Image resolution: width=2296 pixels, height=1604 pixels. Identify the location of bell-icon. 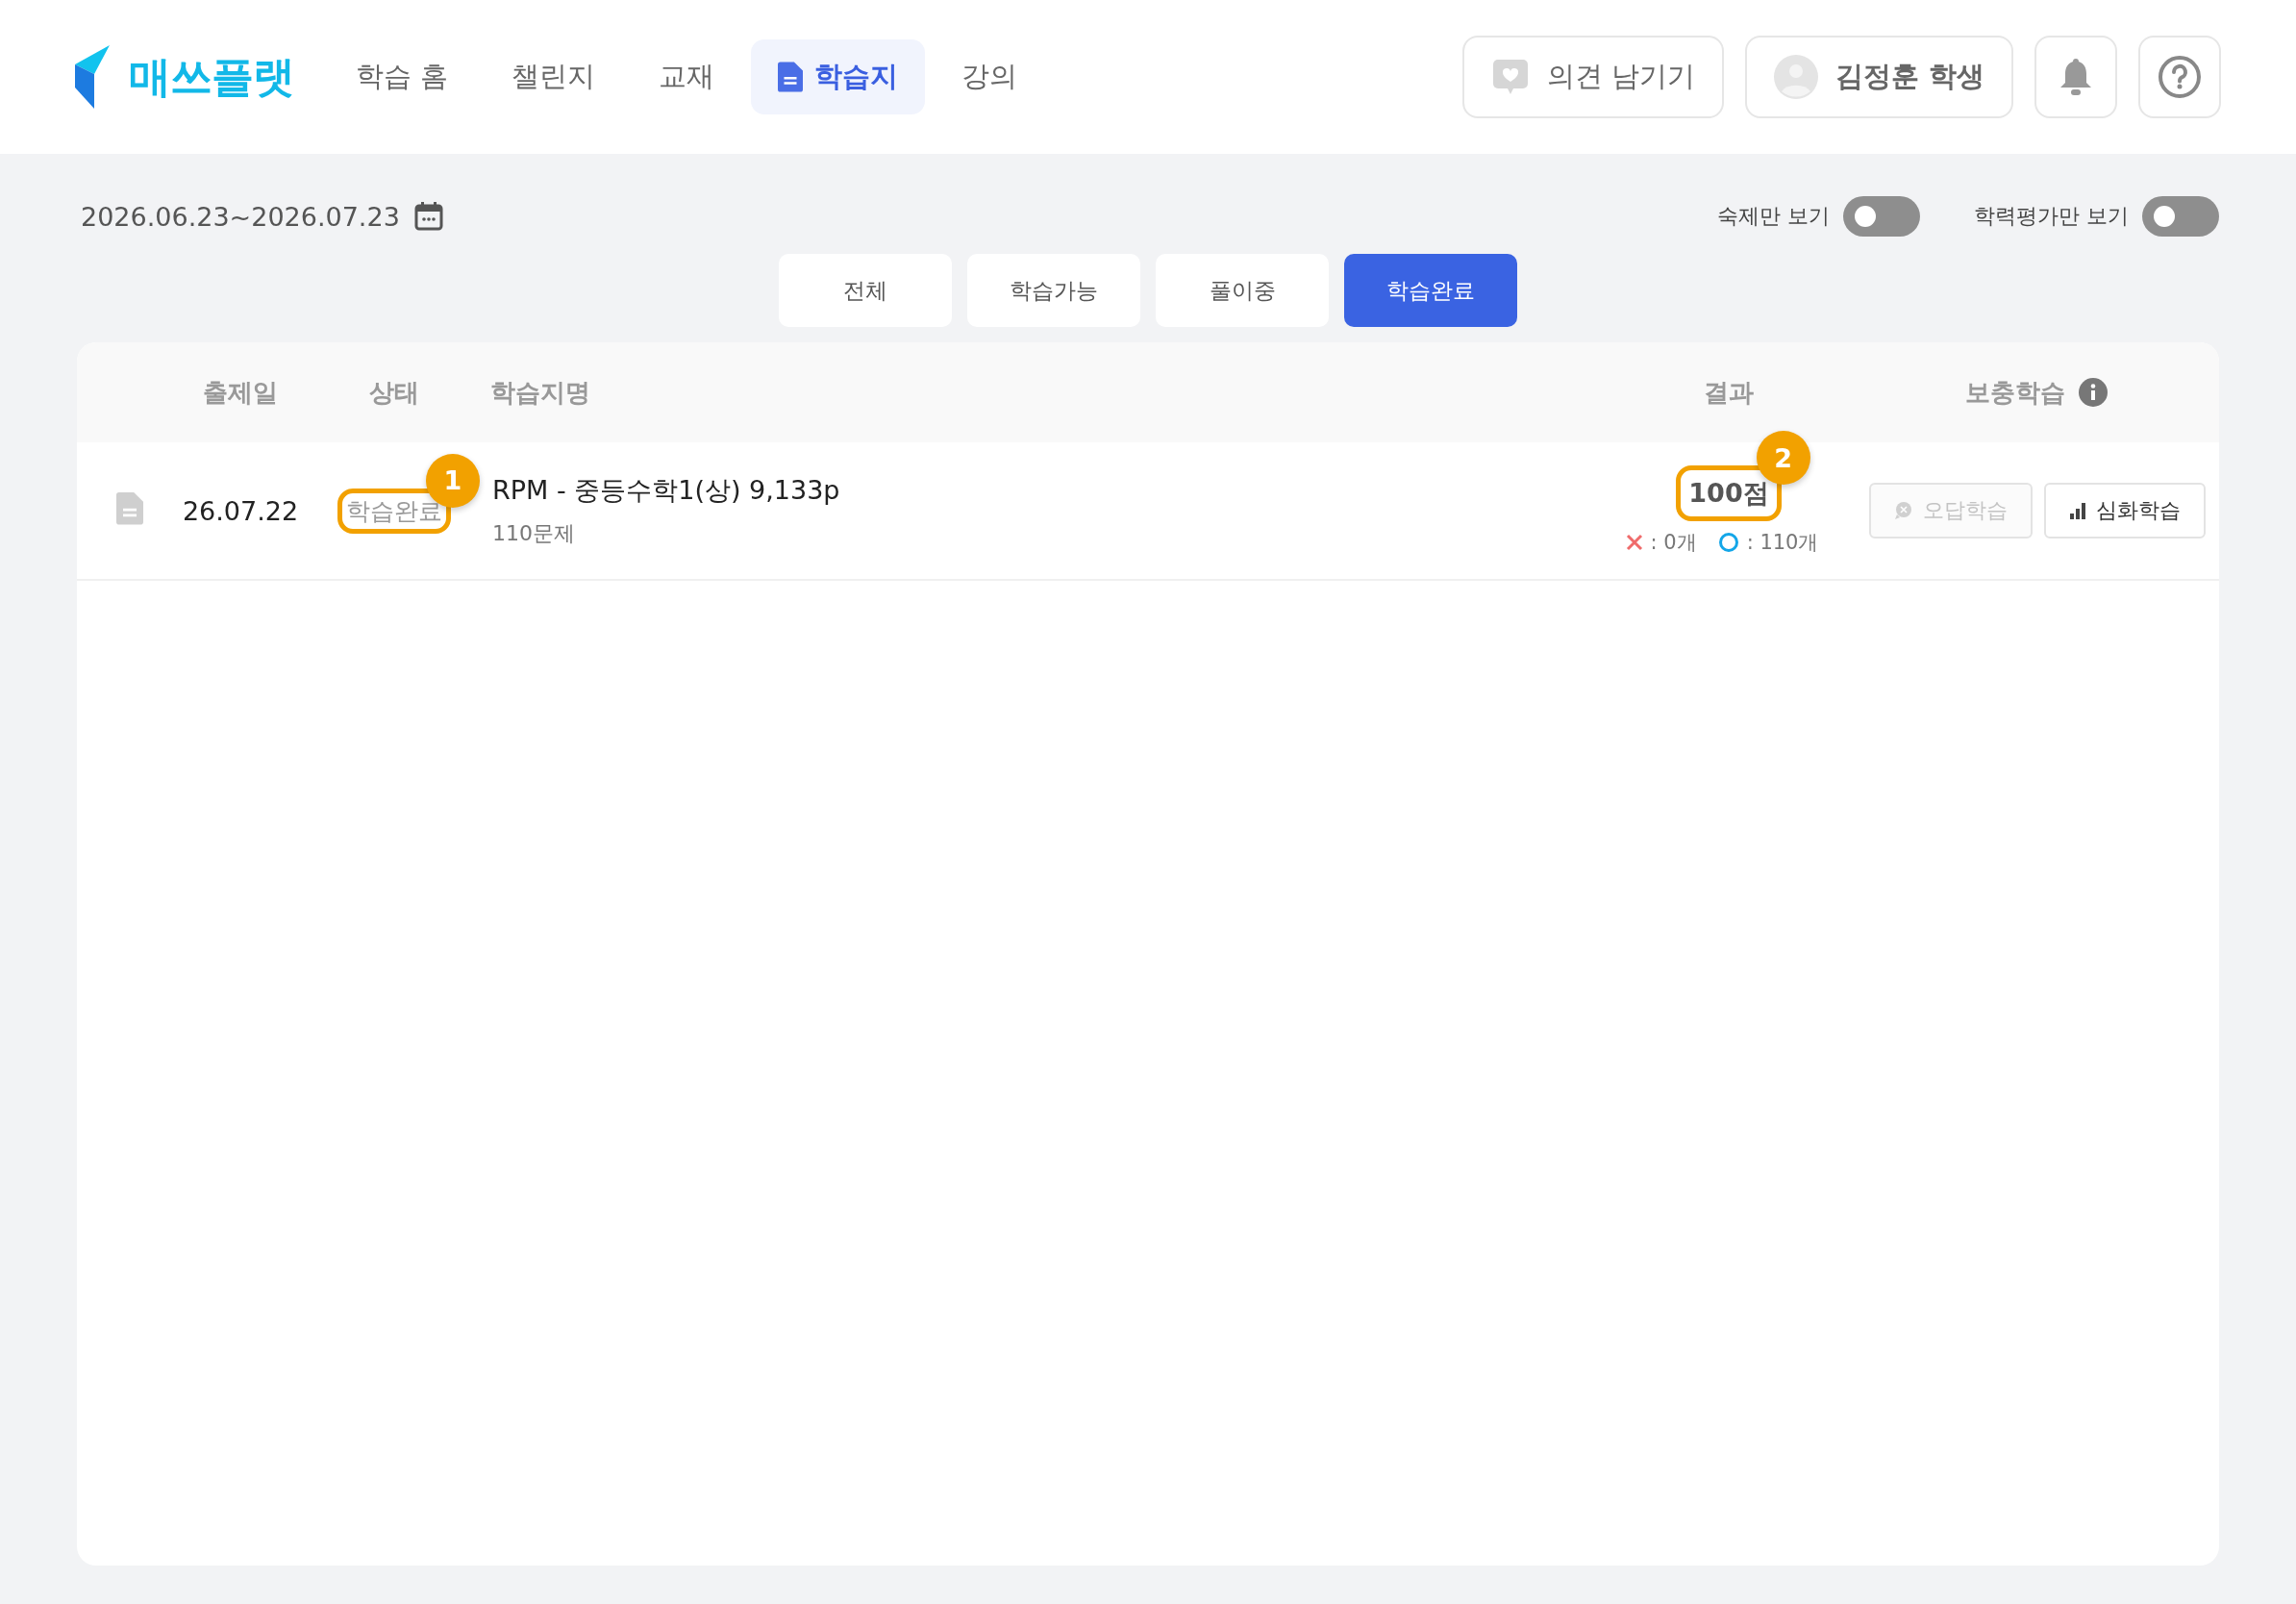
(2076, 77).